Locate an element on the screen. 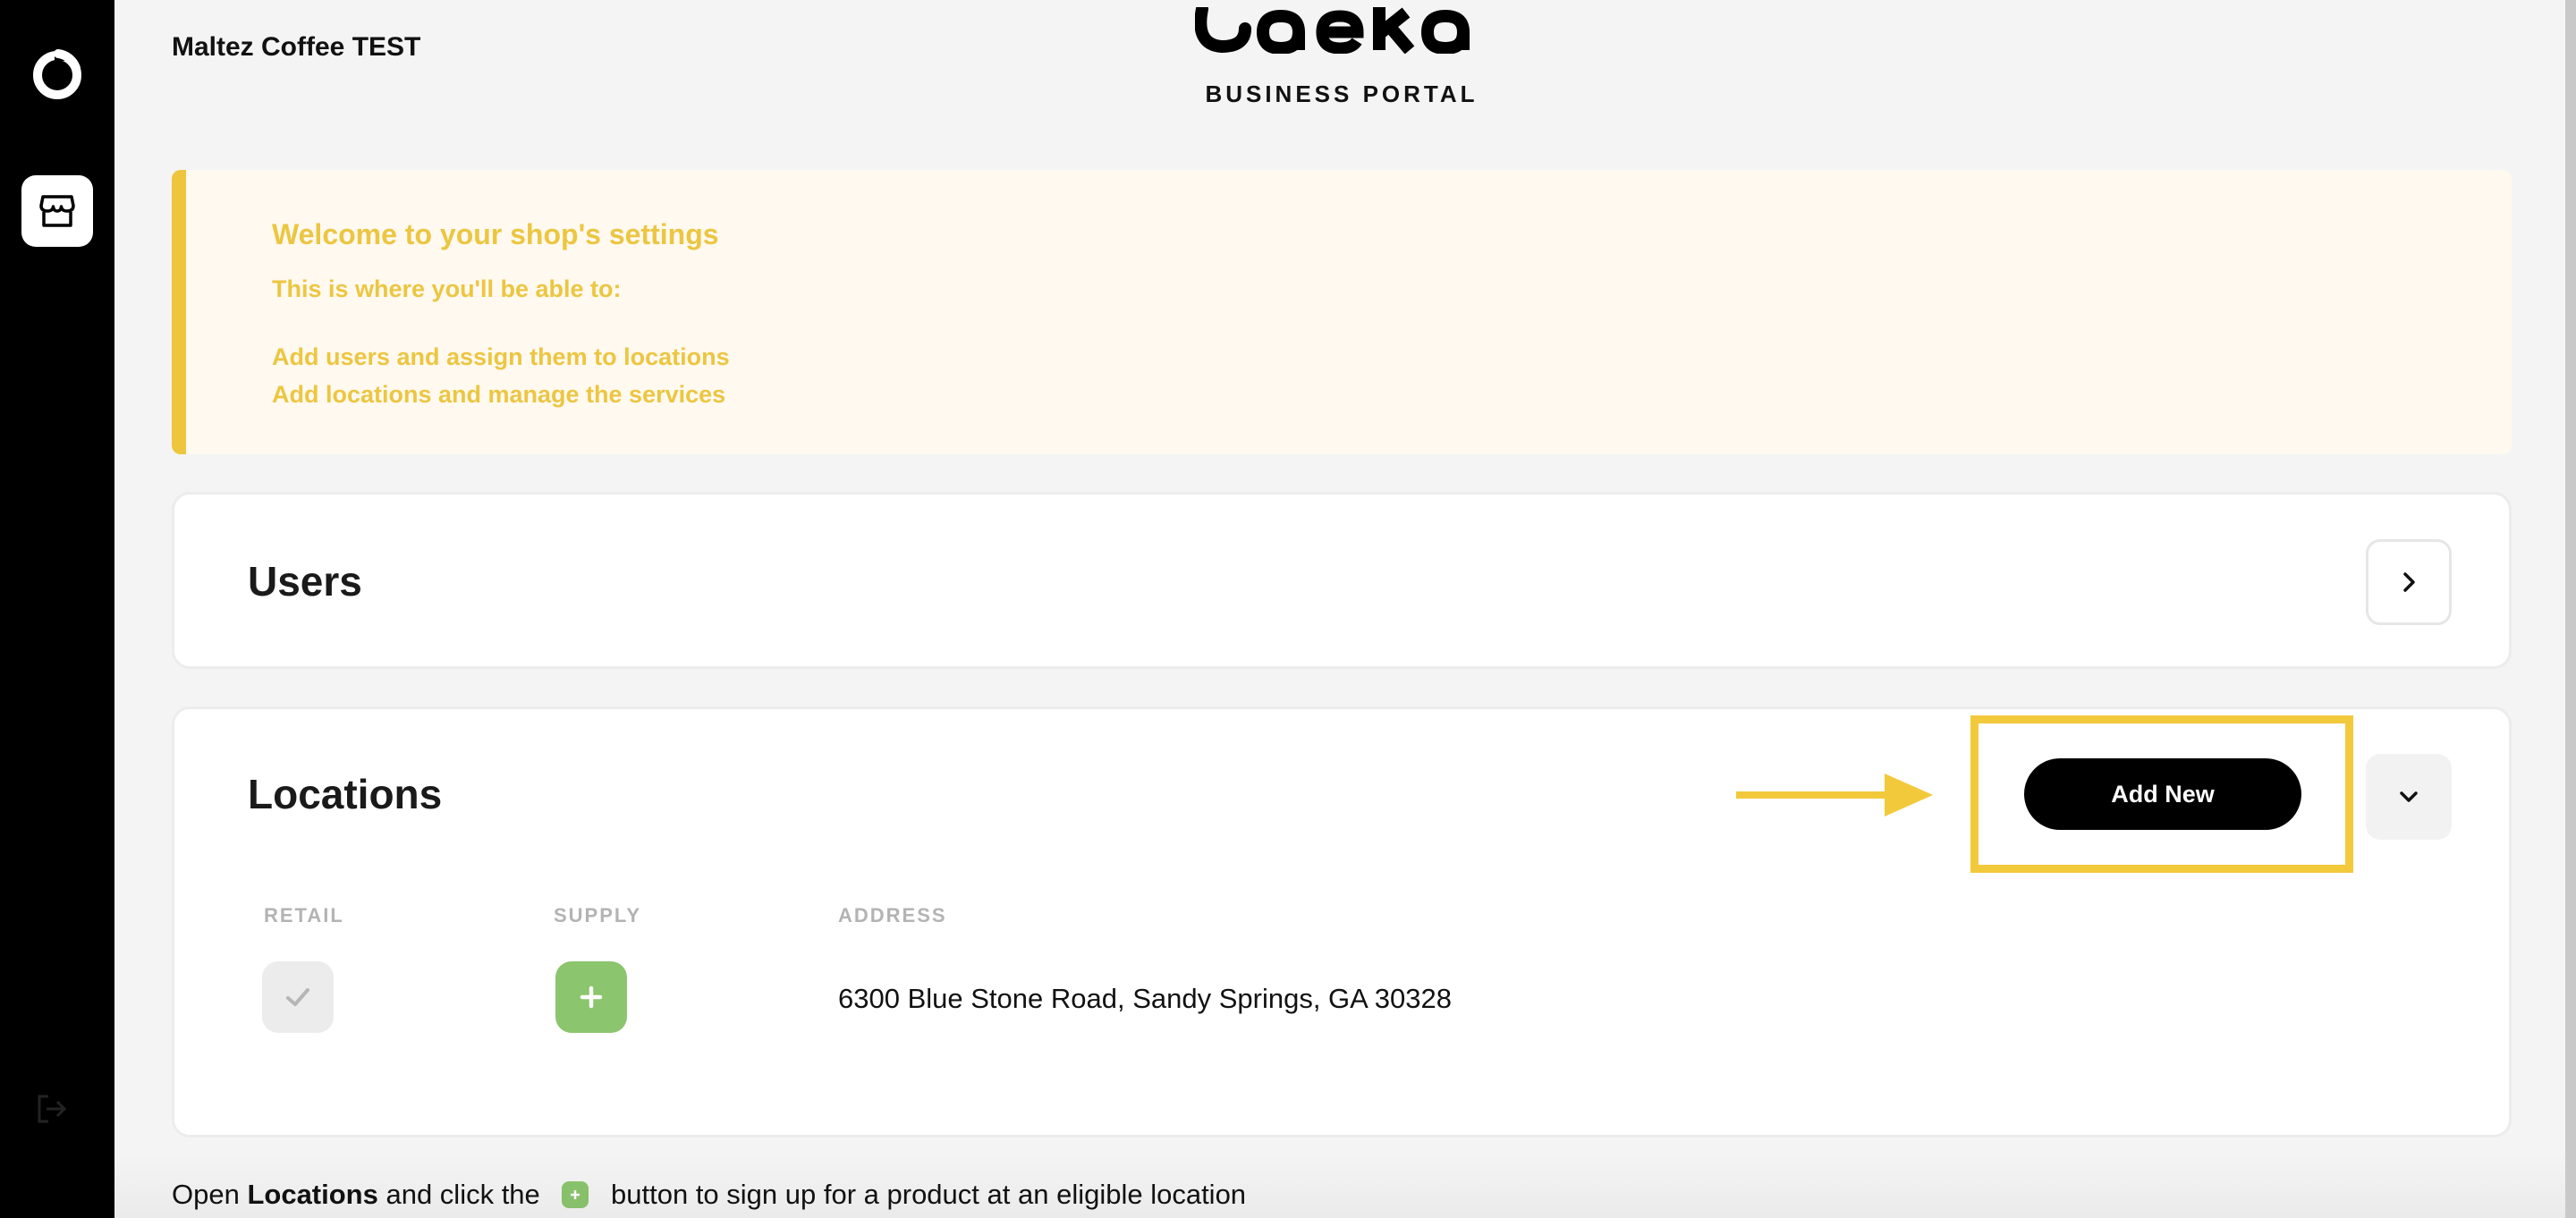 This screenshot has width=2576, height=1218. locations-expand-button is located at coordinates (2409, 797).